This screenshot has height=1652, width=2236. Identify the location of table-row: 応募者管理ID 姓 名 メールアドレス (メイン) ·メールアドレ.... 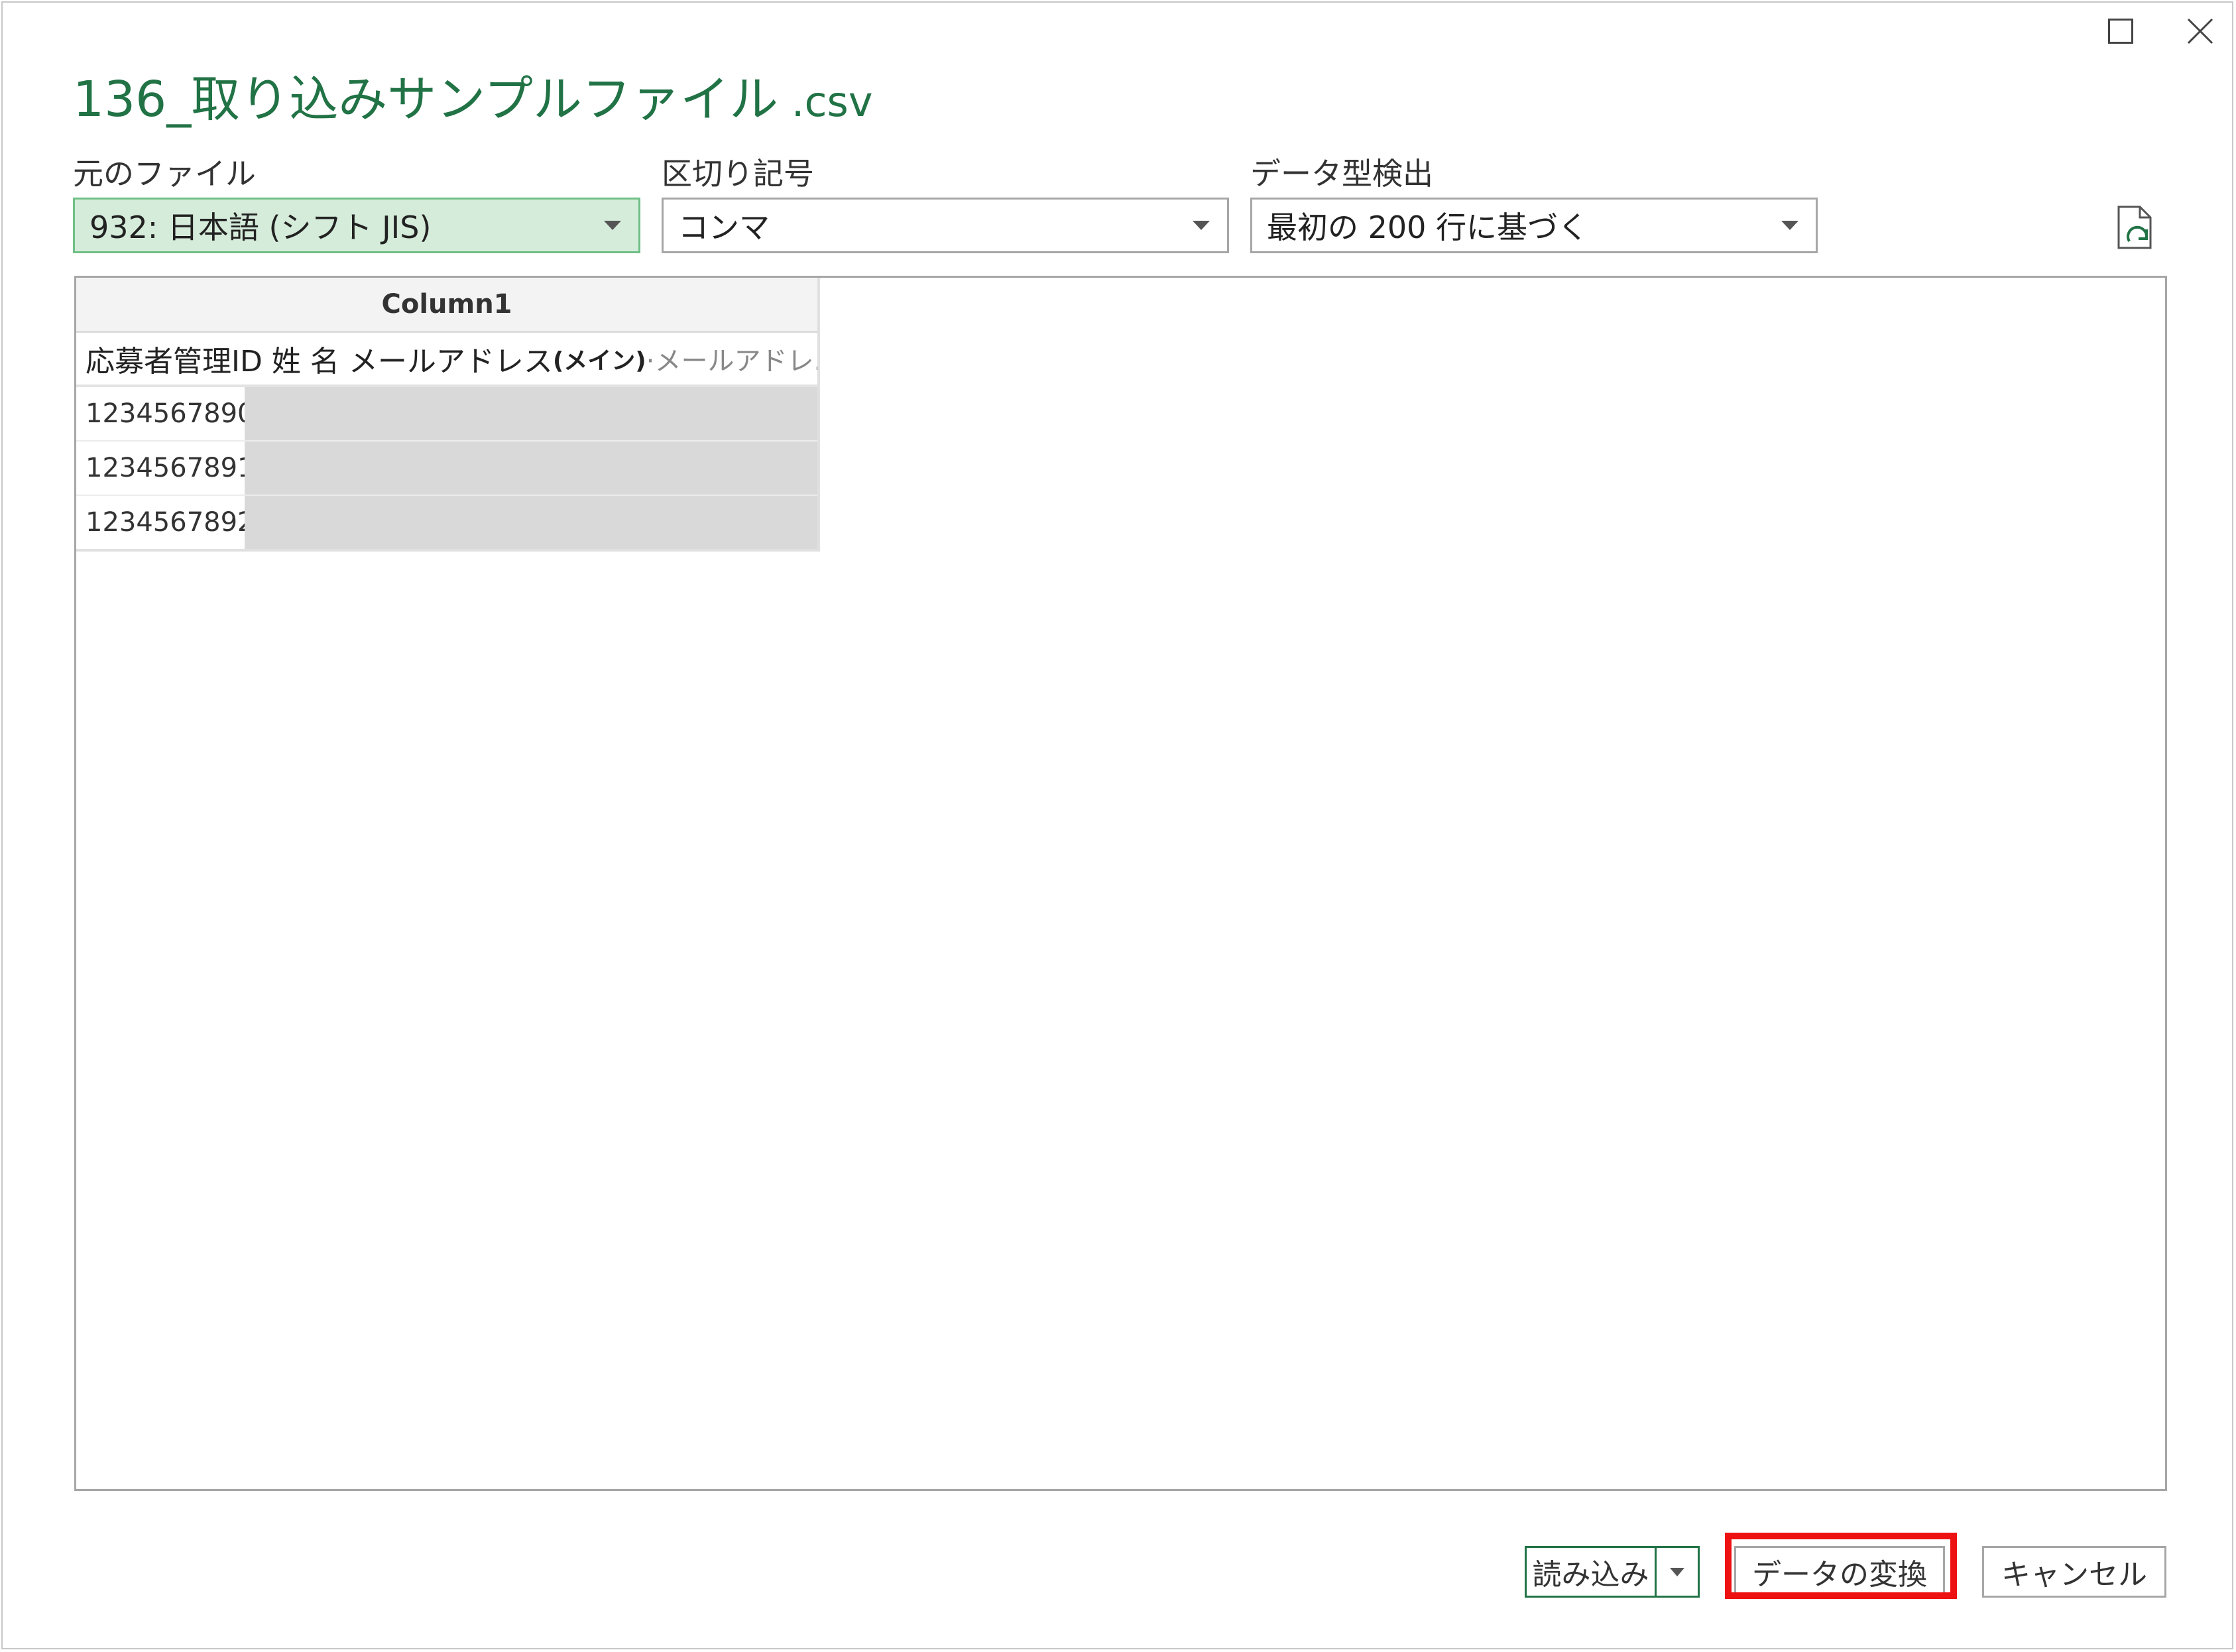
(447, 360).